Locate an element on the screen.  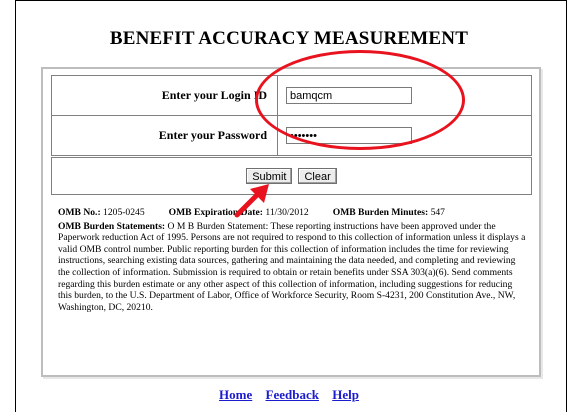
omb-expiration-value: 11/30/2012 is located at coordinates (287, 212).